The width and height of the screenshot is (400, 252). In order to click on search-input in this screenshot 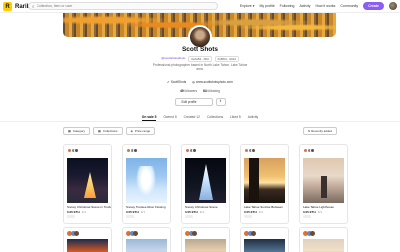, I will do `click(121, 6)`.